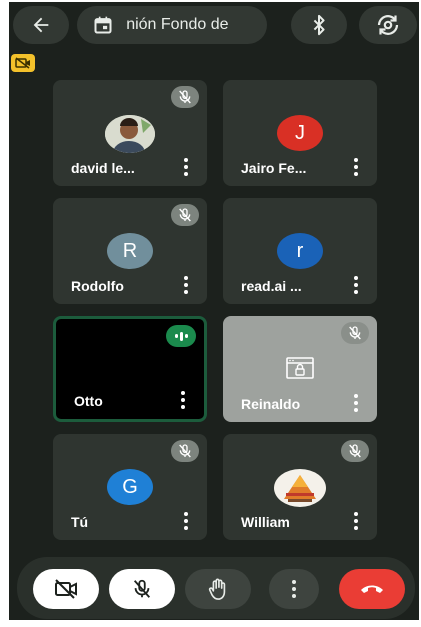  What do you see at coordinates (130, 369) in the screenshot?
I see `participant-tile-otto: Otto` at bounding box center [130, 369].